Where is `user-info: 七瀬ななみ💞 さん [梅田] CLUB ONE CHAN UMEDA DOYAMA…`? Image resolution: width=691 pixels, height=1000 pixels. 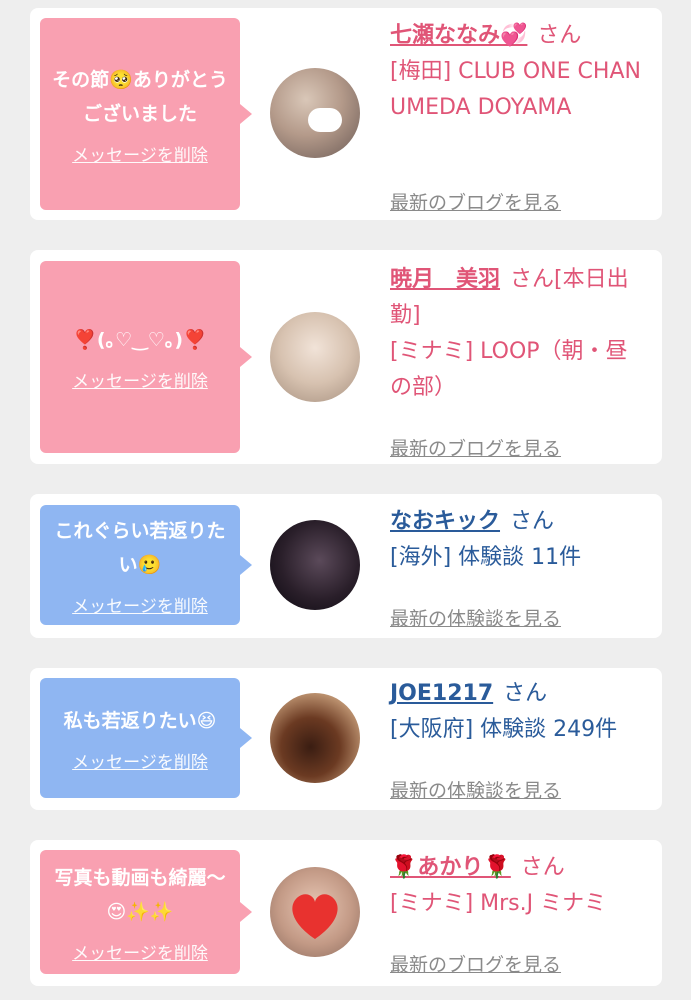
user-info: 七瀬ななみ💞 さん [梅田] CLUB ONE CHAN UMEDA DOYAMA… is located at coordinates (517, 116).